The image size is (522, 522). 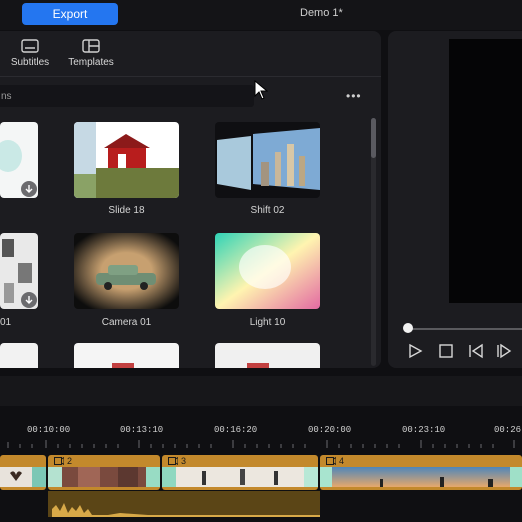 I want to click on search-input: ns, so click(x=127, y=96).